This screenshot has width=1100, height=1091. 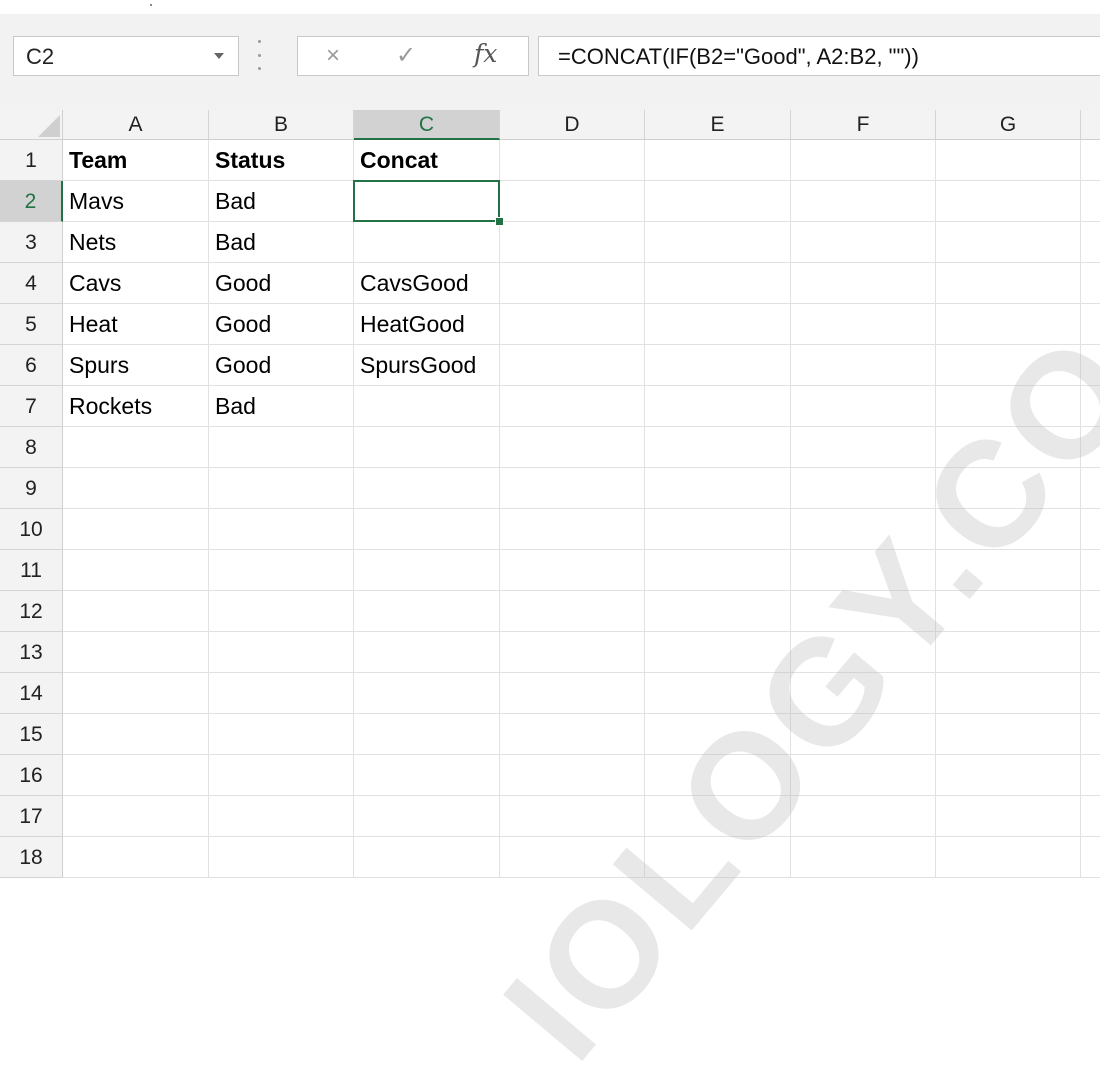 What do you see at coordinates (718, 652) in the screenshot?
I see `cell-e13` at bounding box center [718, 652].